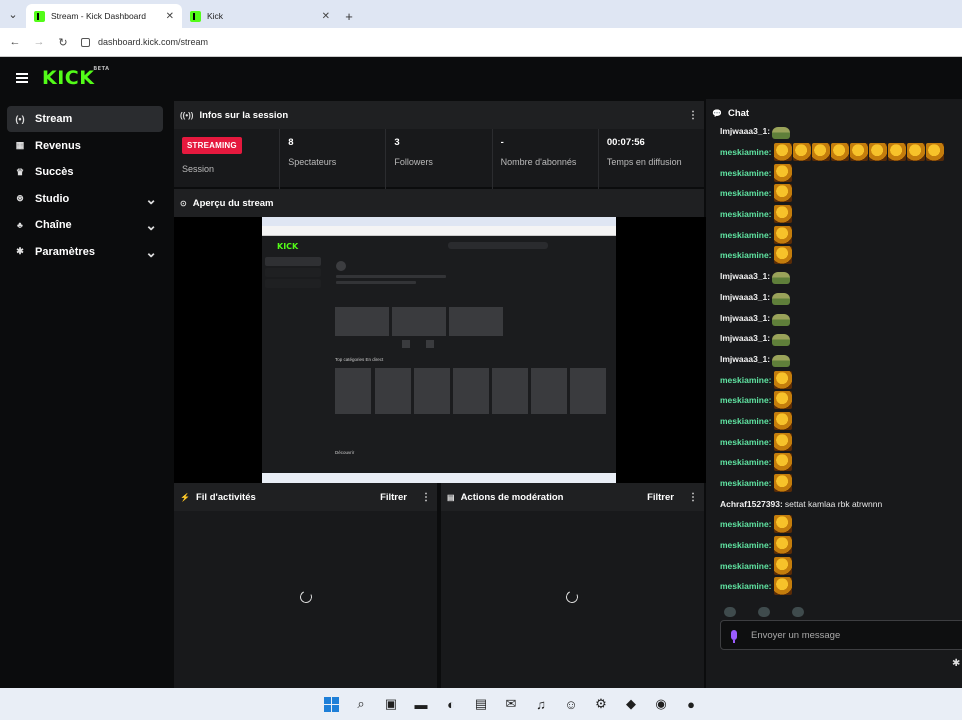 The width and height of the screenshot is (962, 720). Describe the element at coordinates (104, 16) in the screenshot. I see `tab-stream-dashboard: Stream - Kick Dashboard ✕` at that location.